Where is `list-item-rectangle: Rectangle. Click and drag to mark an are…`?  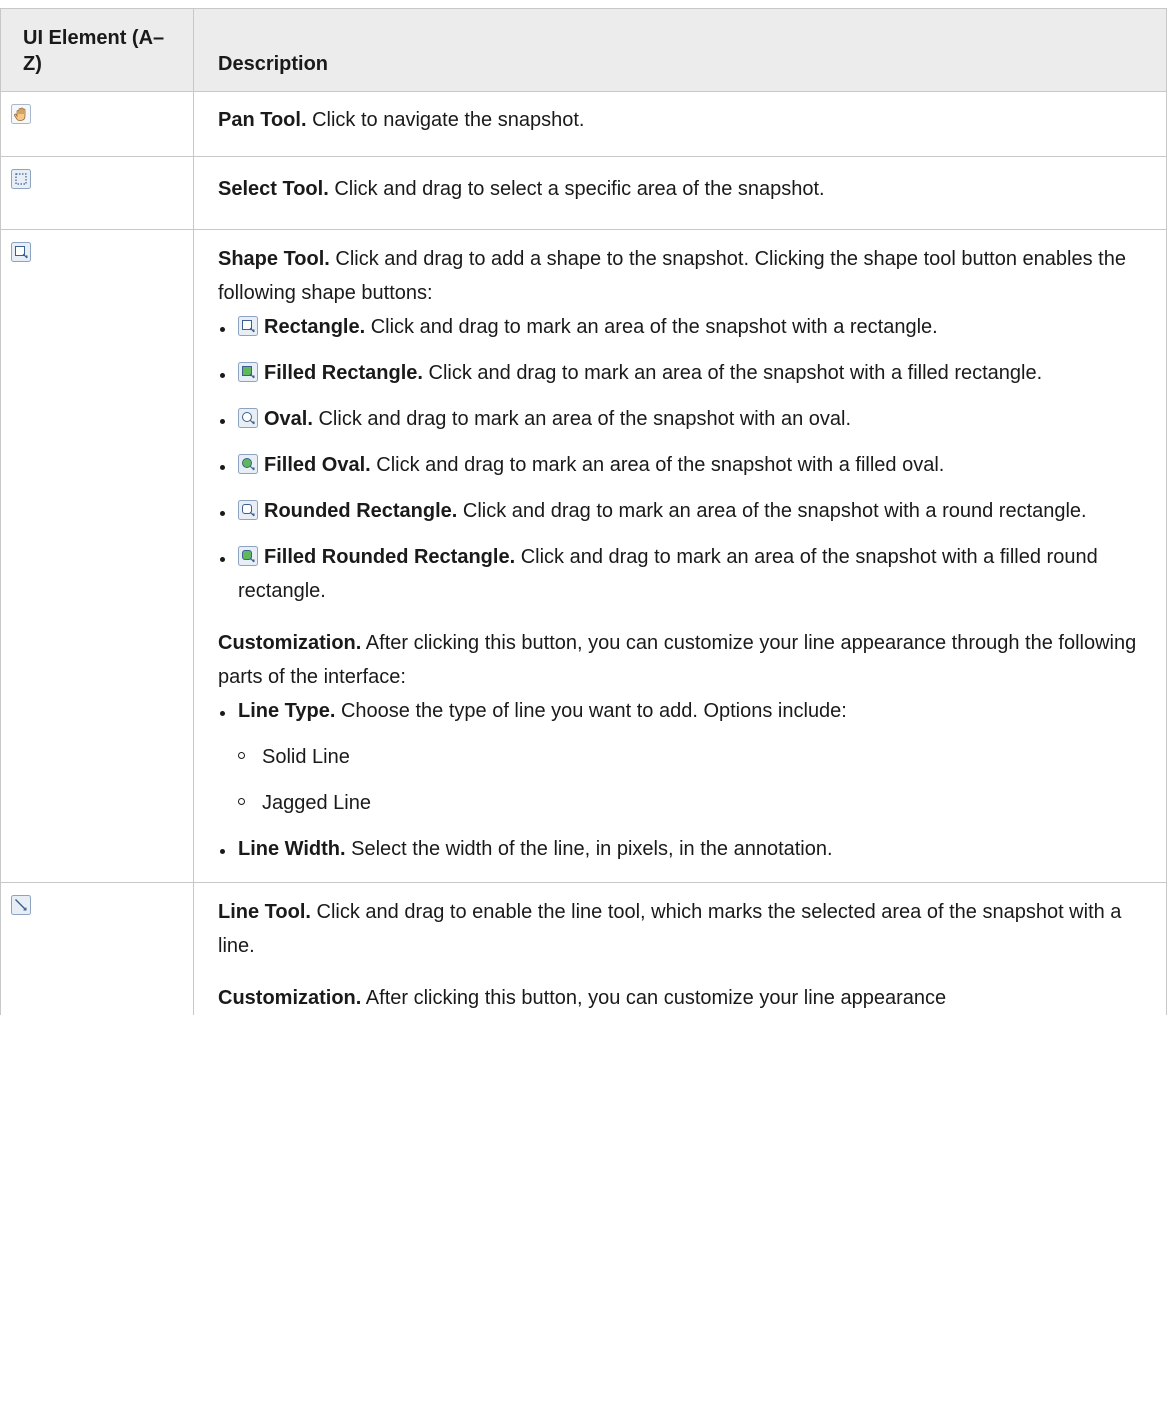
list-item-rectangle: Rectangle. Click and drag to mark an are… is located at coordinates (682, 327).